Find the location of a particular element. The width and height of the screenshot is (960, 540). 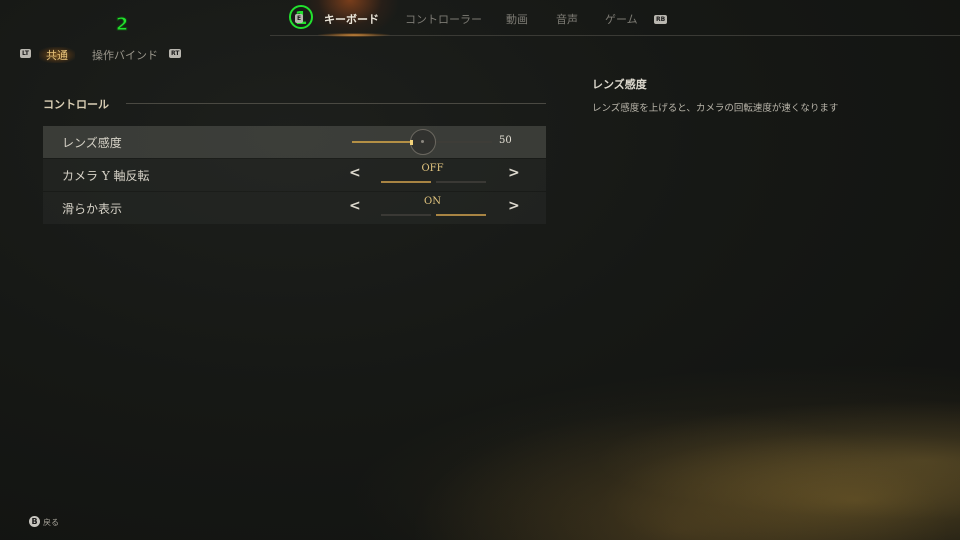

slider-handle is located at coordinates (411, 142).